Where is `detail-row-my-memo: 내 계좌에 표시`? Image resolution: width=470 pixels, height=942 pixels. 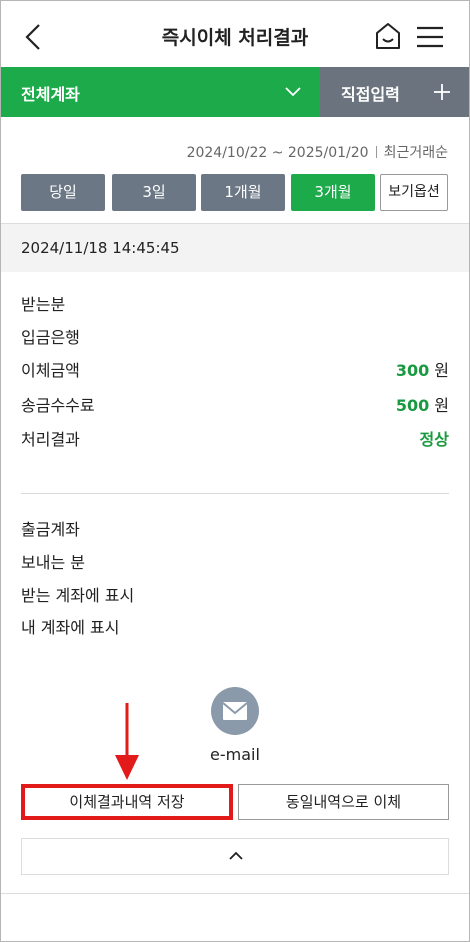 detail-row-my-memo: 내 계좌에 표시 is located at coordinates (235, 626).